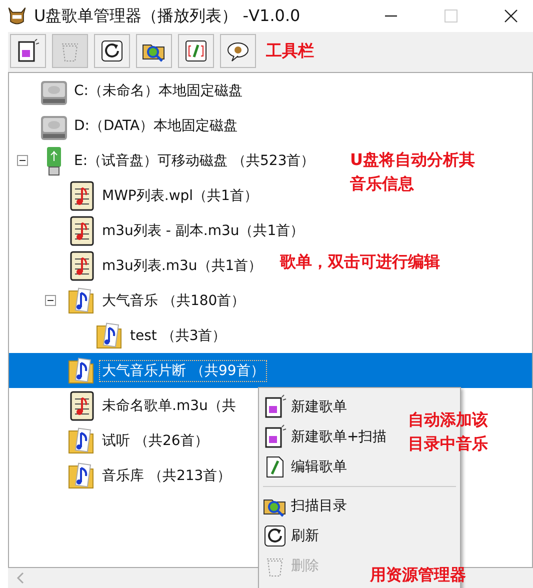 This screenshot has width=533, height=588. Describe the element at coordinates (291, 536) in the screenshot. I see `menu-item: 刷新` at that location.